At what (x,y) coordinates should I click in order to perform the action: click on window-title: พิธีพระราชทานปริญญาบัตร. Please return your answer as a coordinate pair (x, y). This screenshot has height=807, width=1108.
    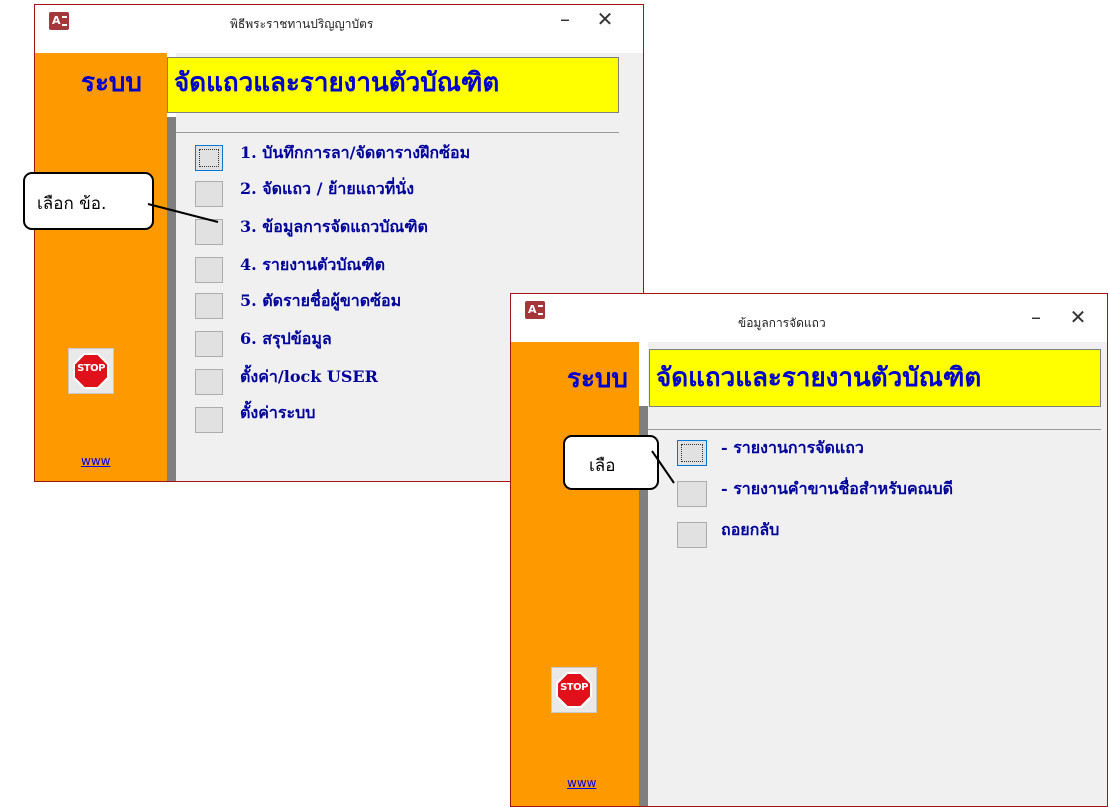
    Looking at the image, I should click on (302, 24).